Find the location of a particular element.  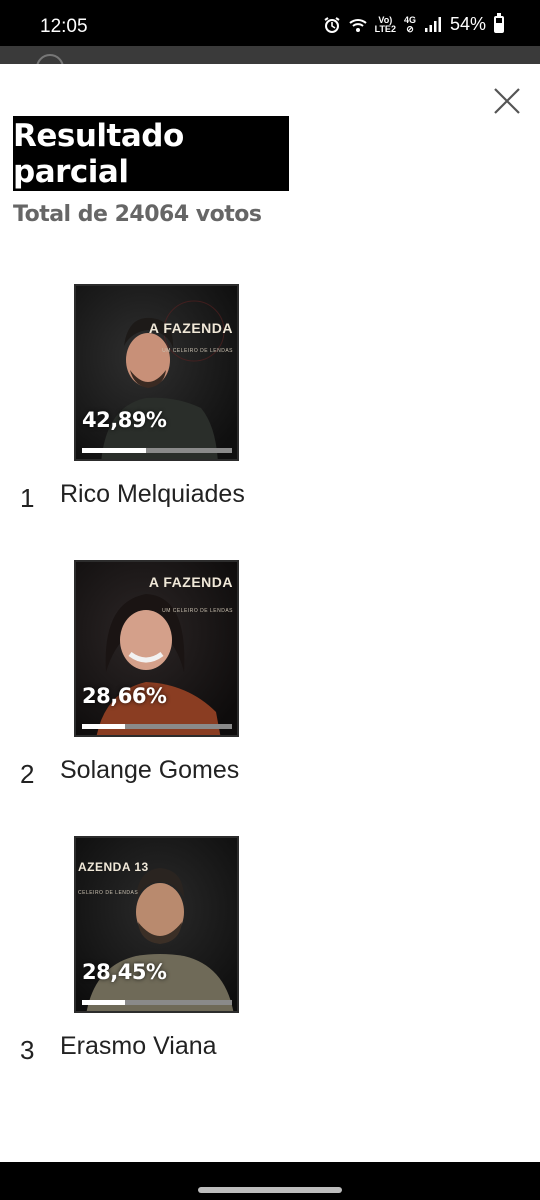

system-navigation-bar is located at coordinates (270, 1181).